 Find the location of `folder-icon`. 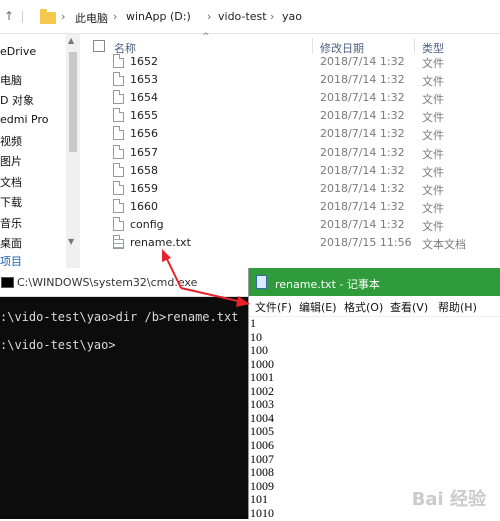

folder-icon is located at coordinates (48, 16).